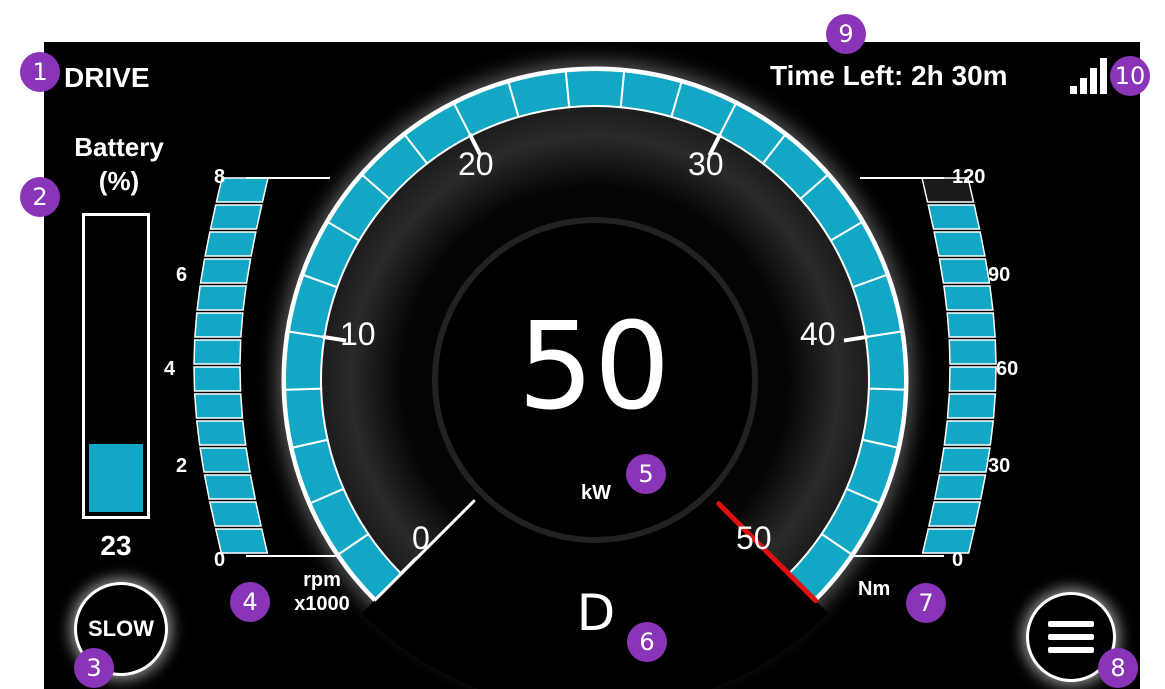  I want to click on battery-fill, so click(116, 478).